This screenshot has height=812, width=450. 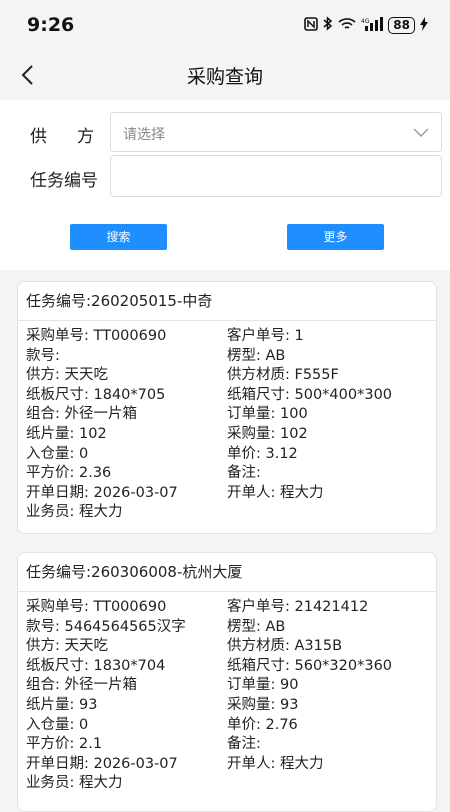 I want to click on task-number-label: 任务编号, so click(x=64, y=181).